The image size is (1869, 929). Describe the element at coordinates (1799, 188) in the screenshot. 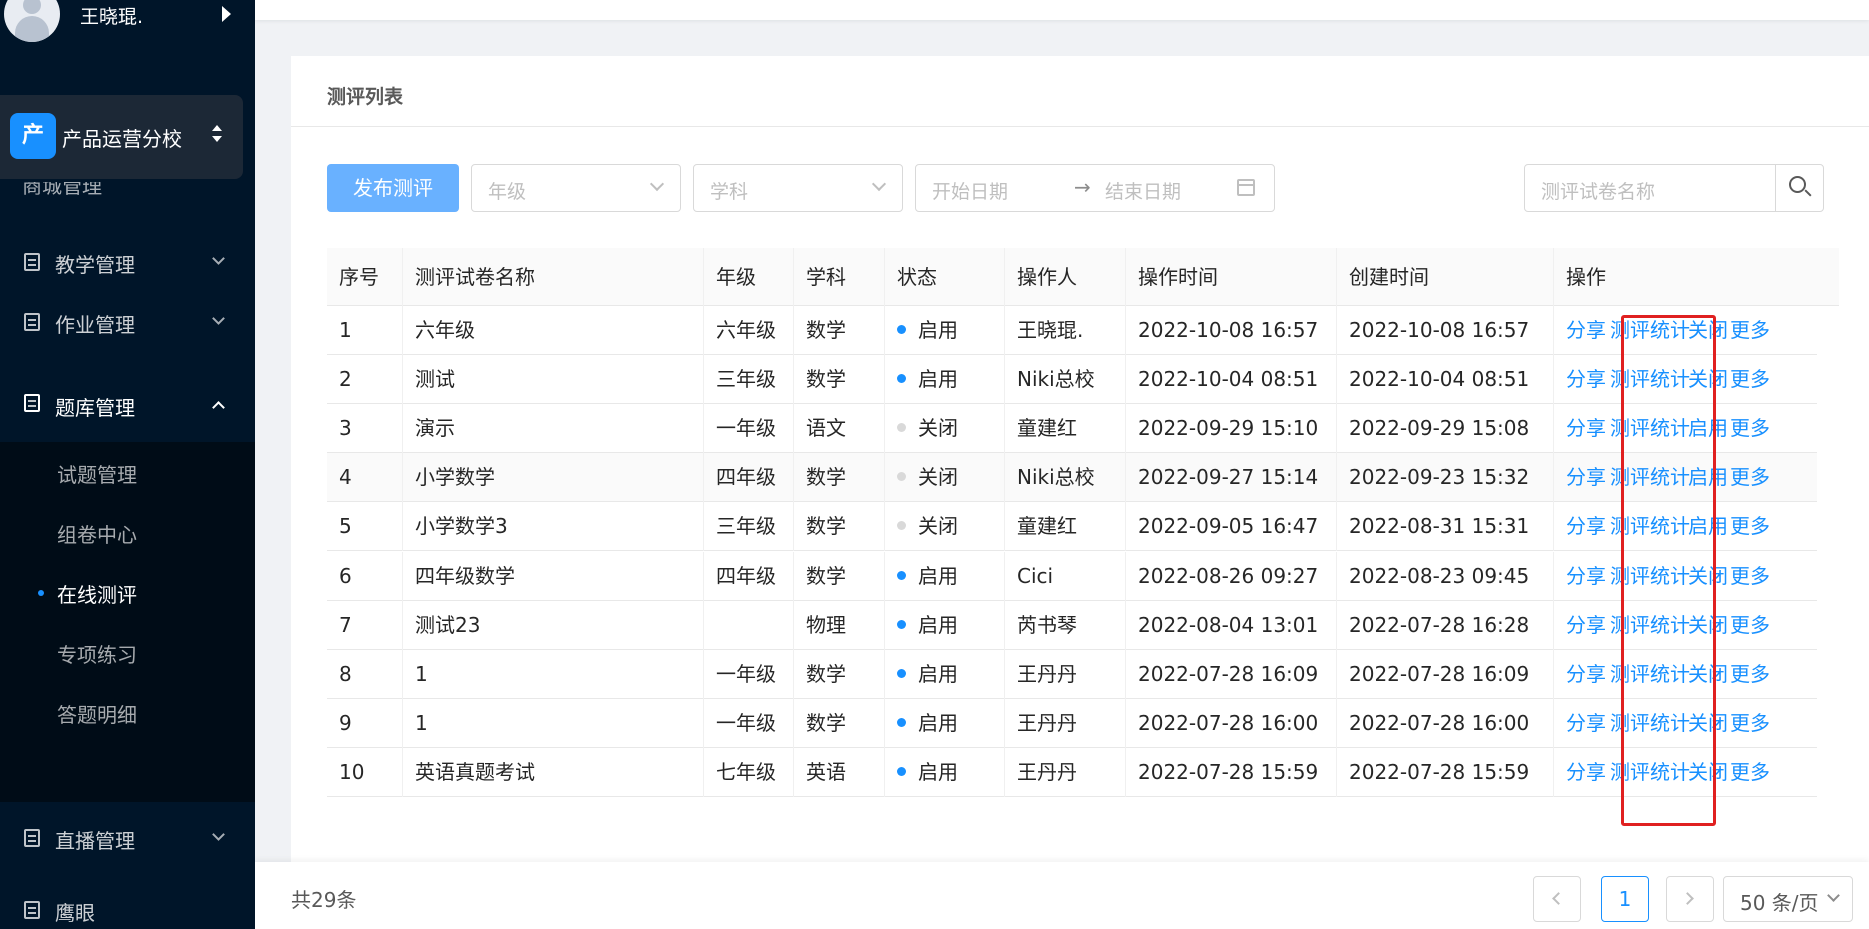

I see `search-button` at that location.